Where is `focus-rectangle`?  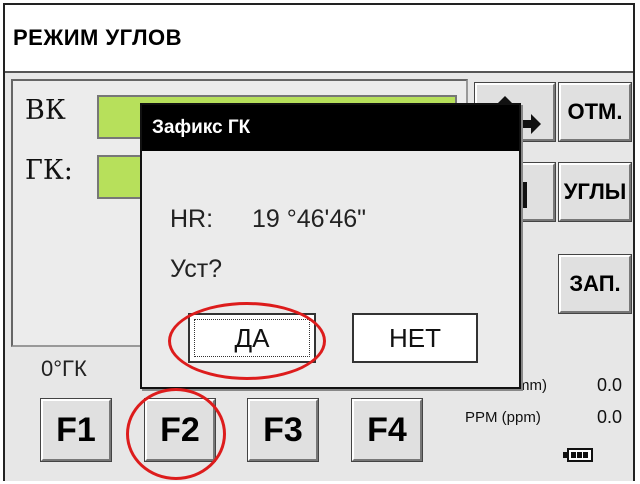 focus-rectangle is located at coordinates (252, 338).